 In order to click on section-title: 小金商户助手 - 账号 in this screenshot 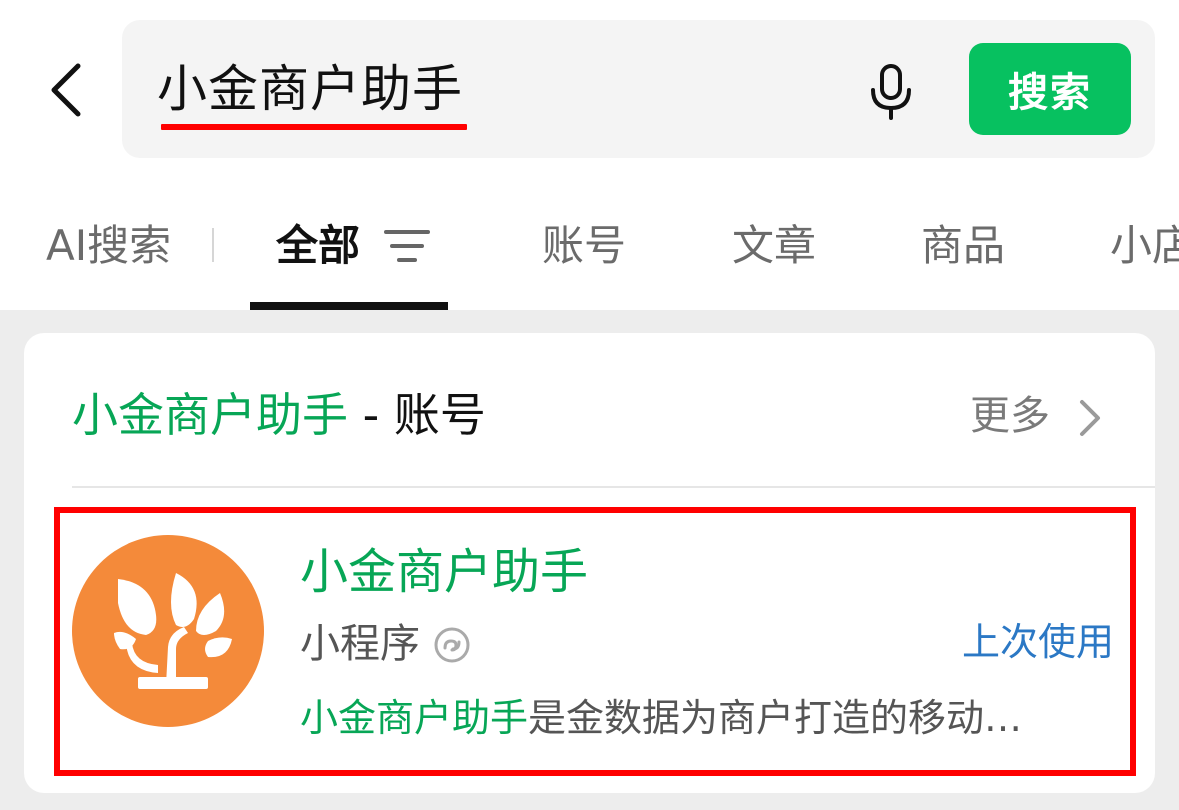, I will do `click(279, 415)`.